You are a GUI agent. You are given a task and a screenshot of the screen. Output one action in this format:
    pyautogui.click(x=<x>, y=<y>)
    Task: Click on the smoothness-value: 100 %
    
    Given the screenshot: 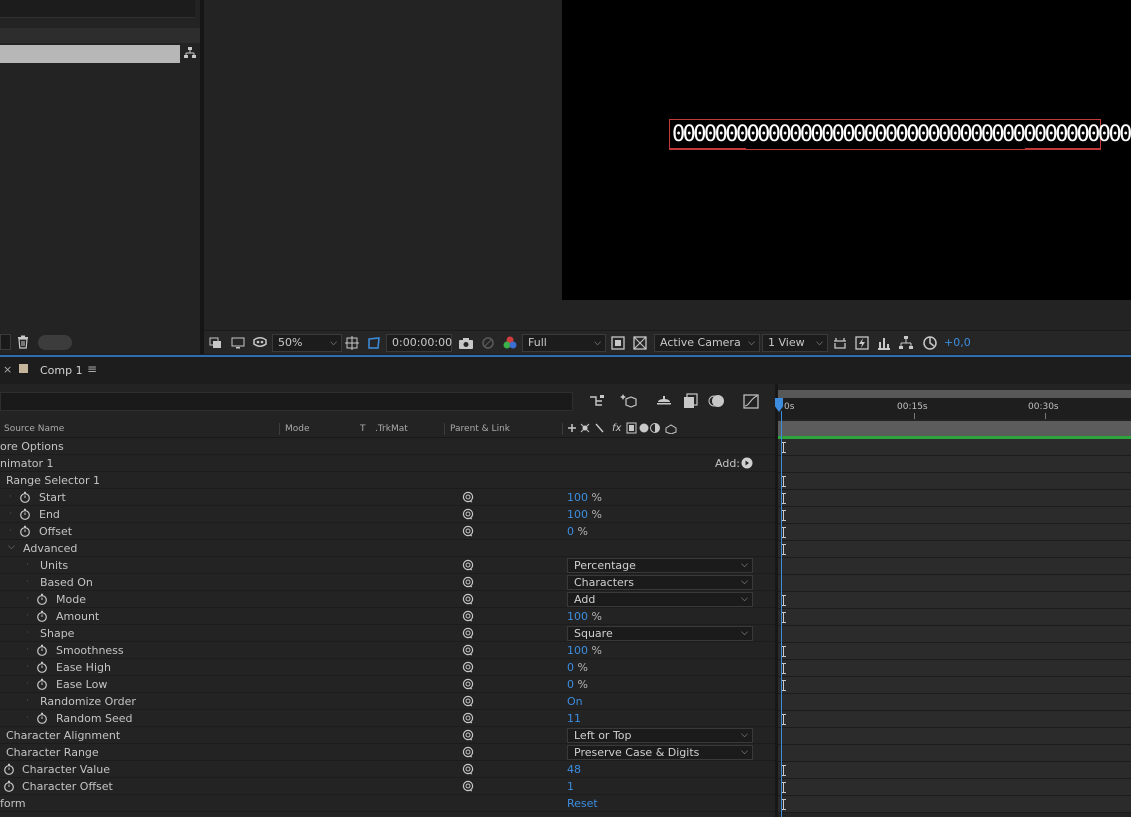 What is the action you would take?
    pyautogui.click(x=584, y=650)
    